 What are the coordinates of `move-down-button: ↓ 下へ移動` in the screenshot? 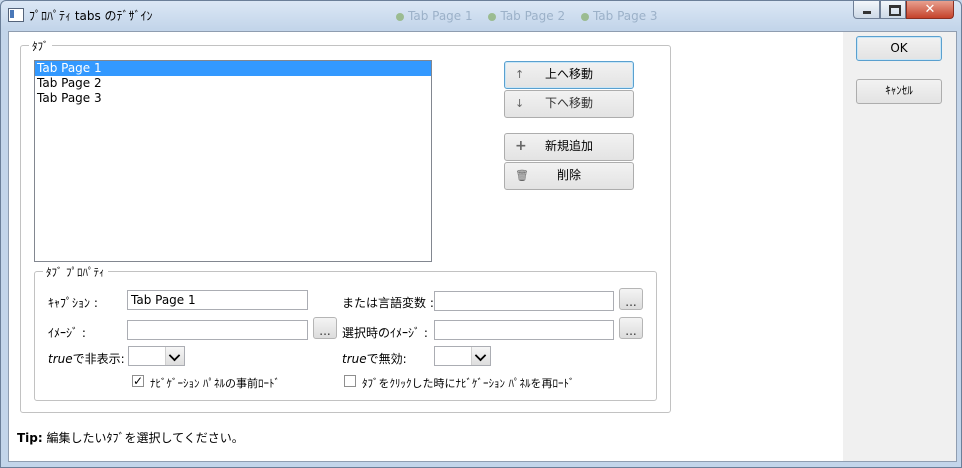 It's located at (569, 104).